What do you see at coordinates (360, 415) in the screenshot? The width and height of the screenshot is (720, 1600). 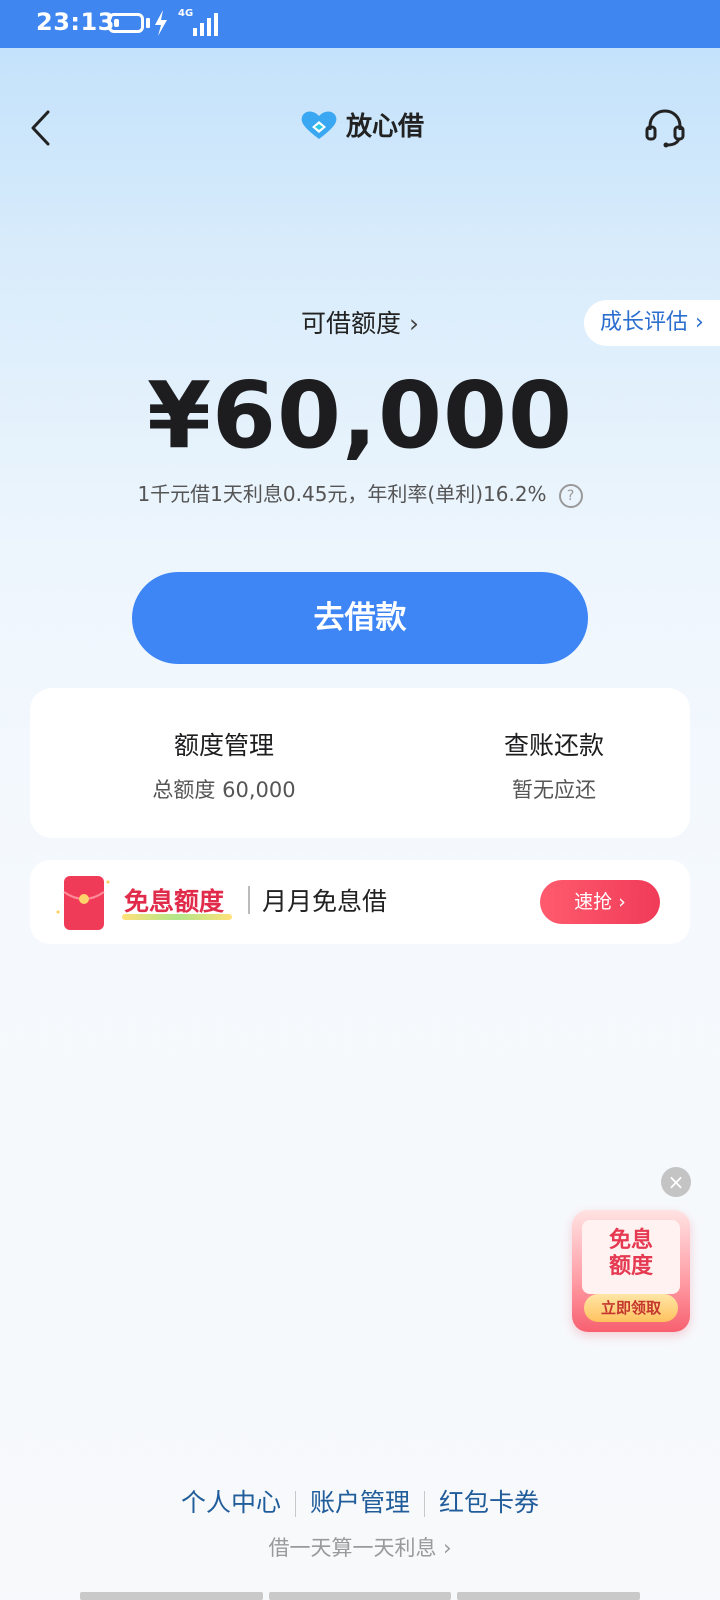 I see `credit-amount: ¥60,000` at bounding box center [360, 415].